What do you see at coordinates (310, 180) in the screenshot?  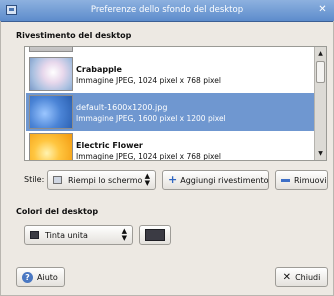 I see `remove-wallpaper-label: Rimuovi` at bounding box center [310, 180].